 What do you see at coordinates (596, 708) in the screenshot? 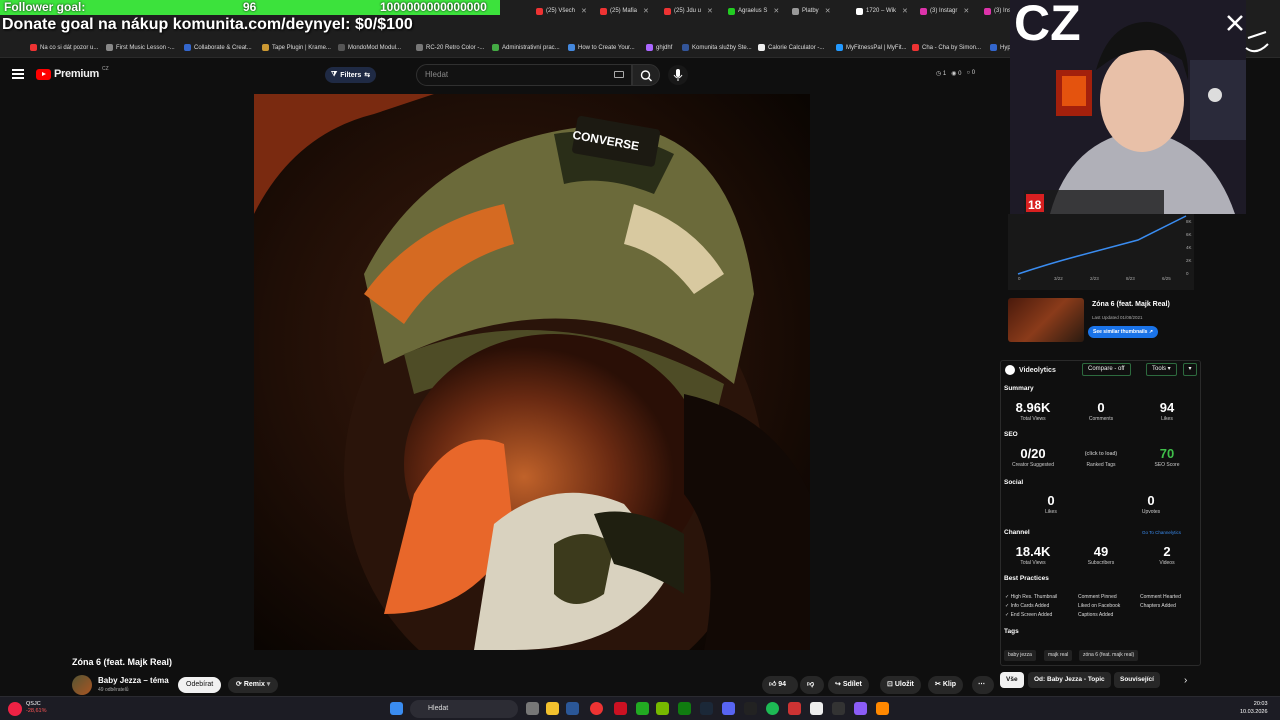
I see `chrome-icon` at bounding box center [596, 708].